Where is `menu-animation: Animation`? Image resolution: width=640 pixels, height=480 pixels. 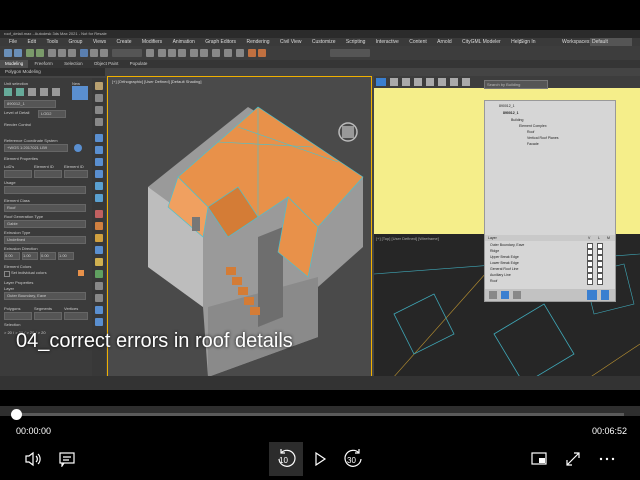 menu-animation: Animation is located at coordinates (184, 42).